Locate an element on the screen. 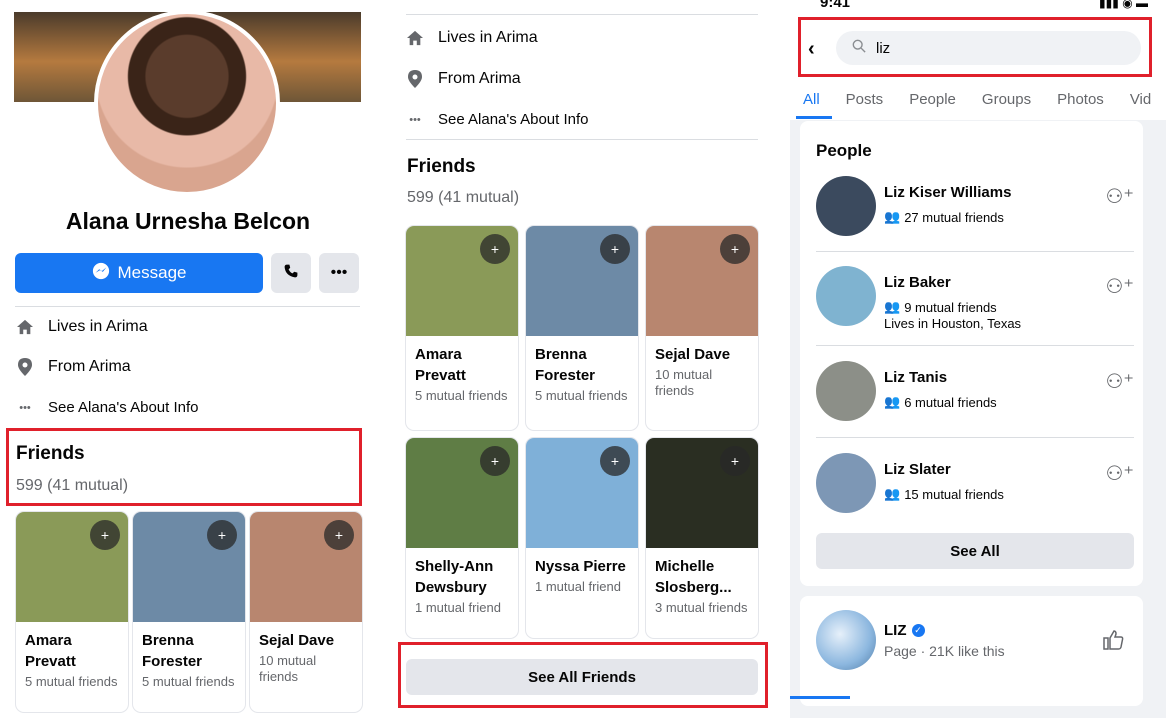  person-result: Liz Tanis 👥 6 mutual friends ⚇⁺ is located at coordinates (975, 391).